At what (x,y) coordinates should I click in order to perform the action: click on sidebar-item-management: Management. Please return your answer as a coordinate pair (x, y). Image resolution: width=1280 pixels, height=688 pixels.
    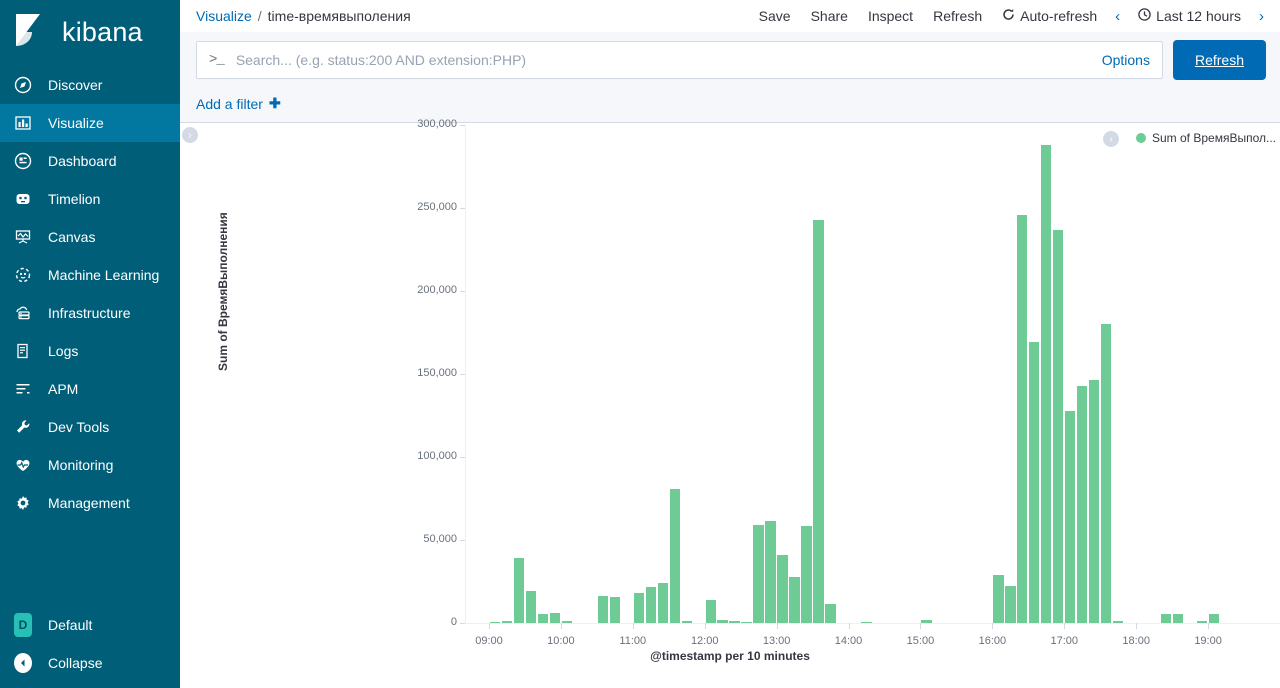
    Looking at the image, I should click on (90, 503).